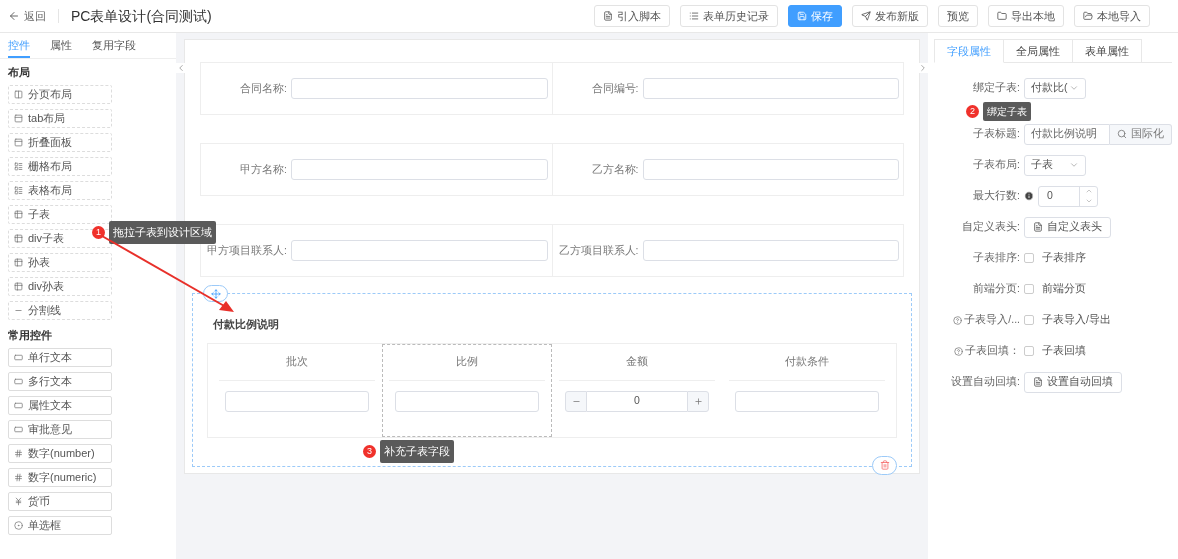 The width and height of the screenshot is (1178, 559). What do you see at coordinates (866, 16) in the screenshot?
I see `paper-plane-icon` at bounding box center [866, 16].